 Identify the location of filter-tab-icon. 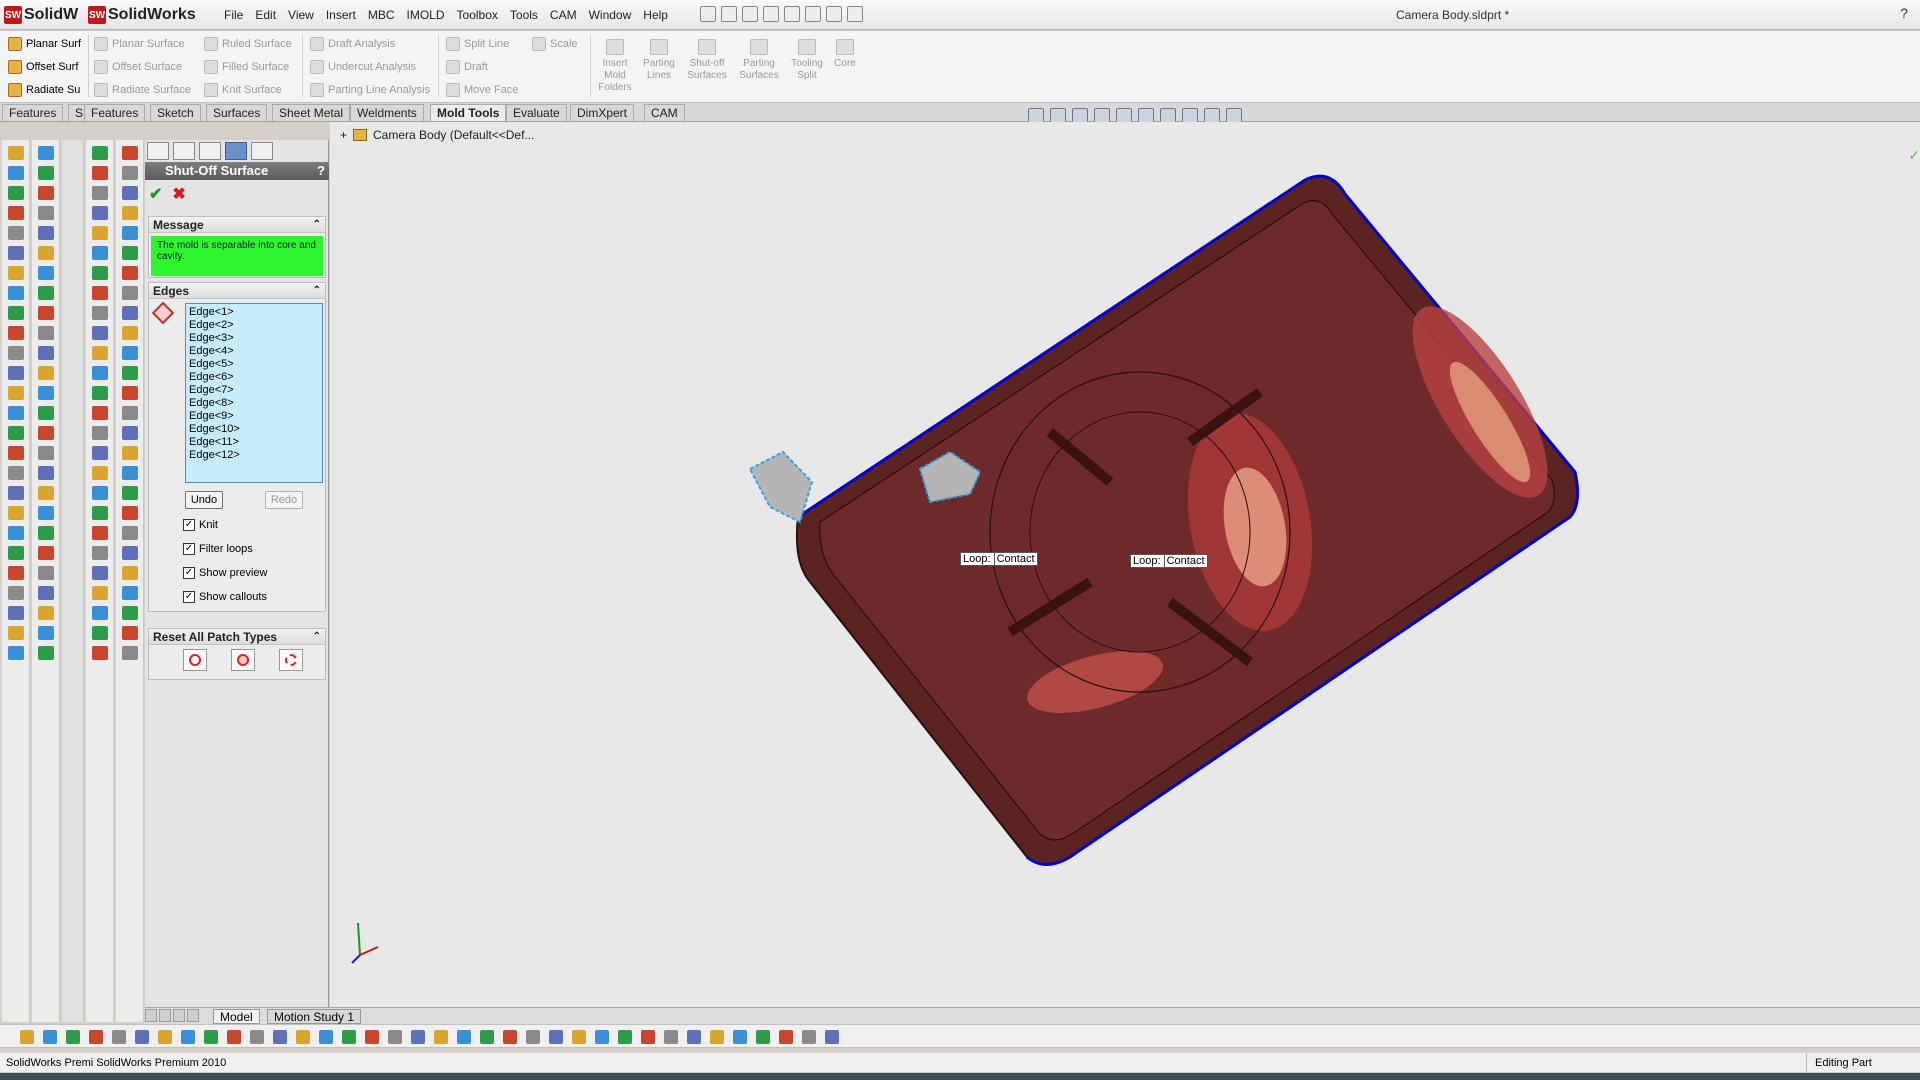
(262, 151).